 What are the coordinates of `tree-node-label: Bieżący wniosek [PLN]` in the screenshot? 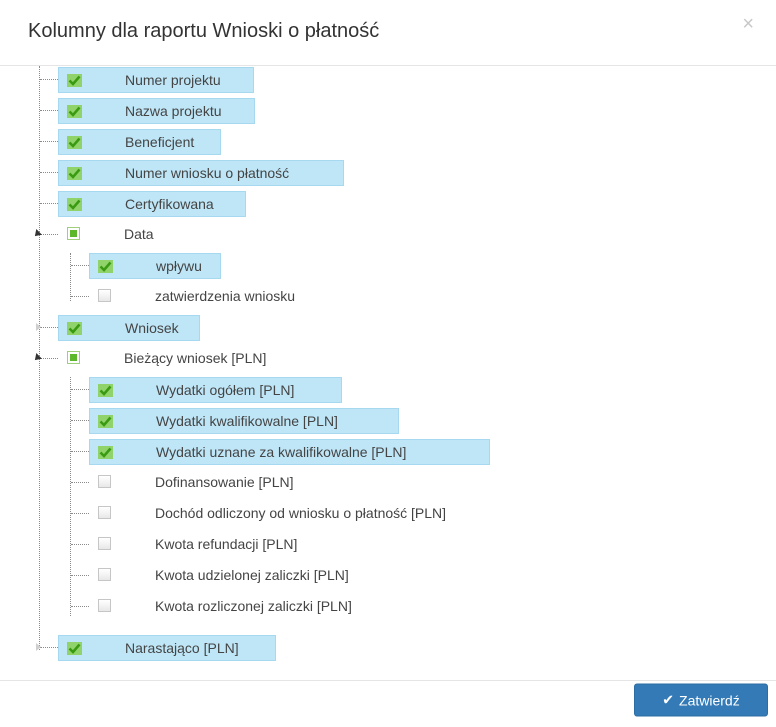 It's located at (195, 358).